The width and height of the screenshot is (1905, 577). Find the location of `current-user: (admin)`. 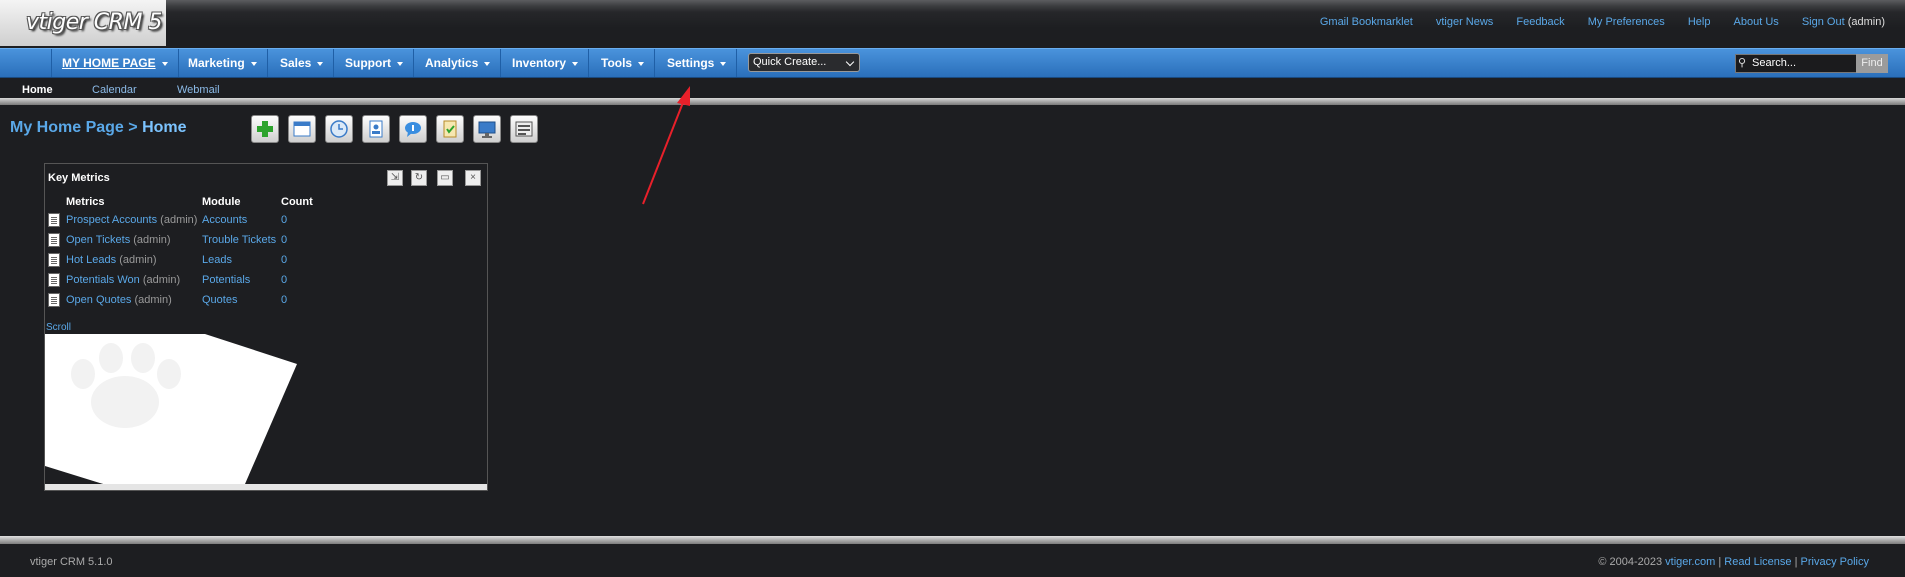

current-user: (admin) is located at coordinates (1866, 22).